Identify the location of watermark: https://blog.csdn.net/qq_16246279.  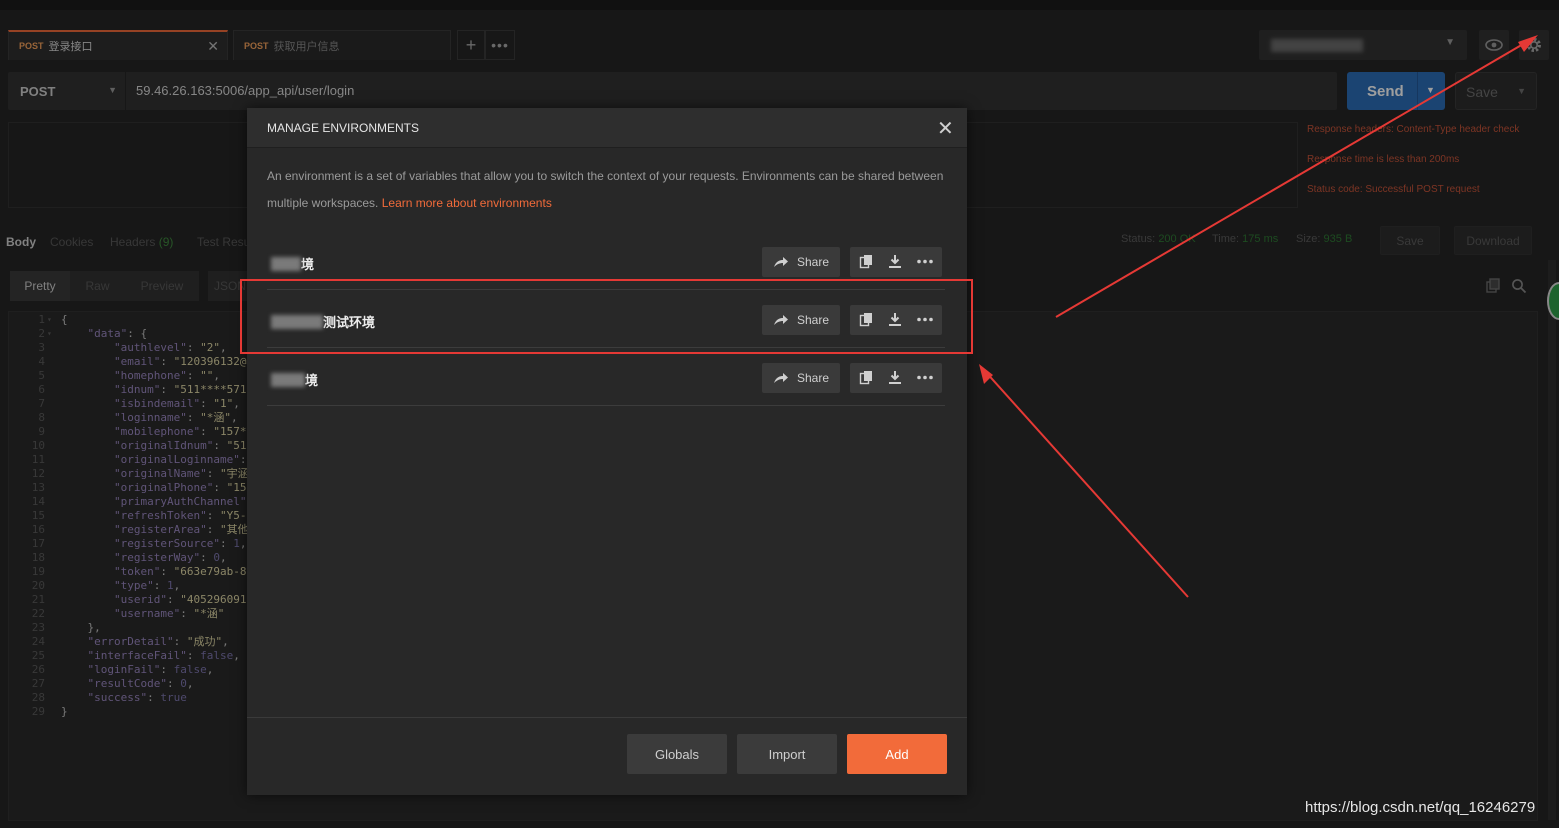
(1420, 807).